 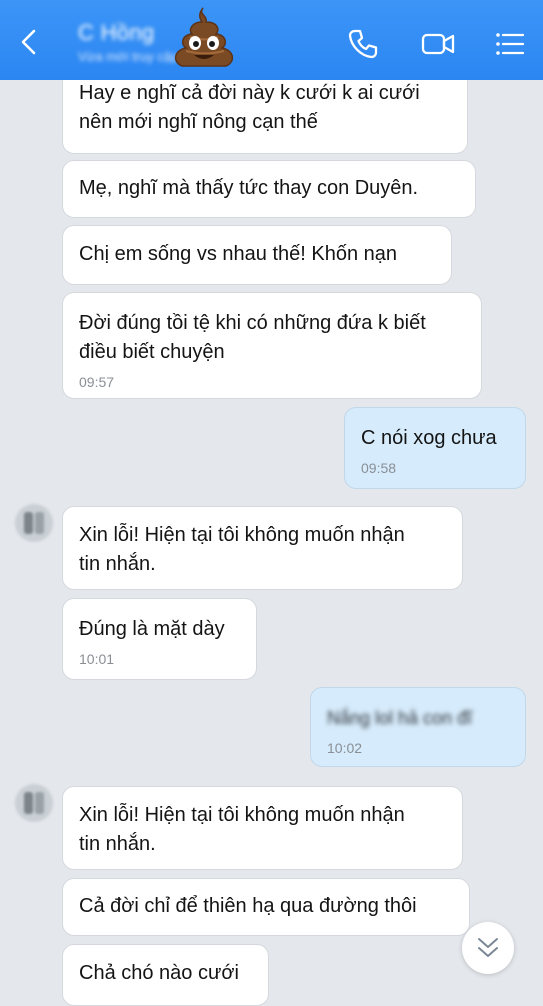 I want to click on message-bubble-sent: Nắng lol hả con đĩ 10:02, so click(x=418, y=727).